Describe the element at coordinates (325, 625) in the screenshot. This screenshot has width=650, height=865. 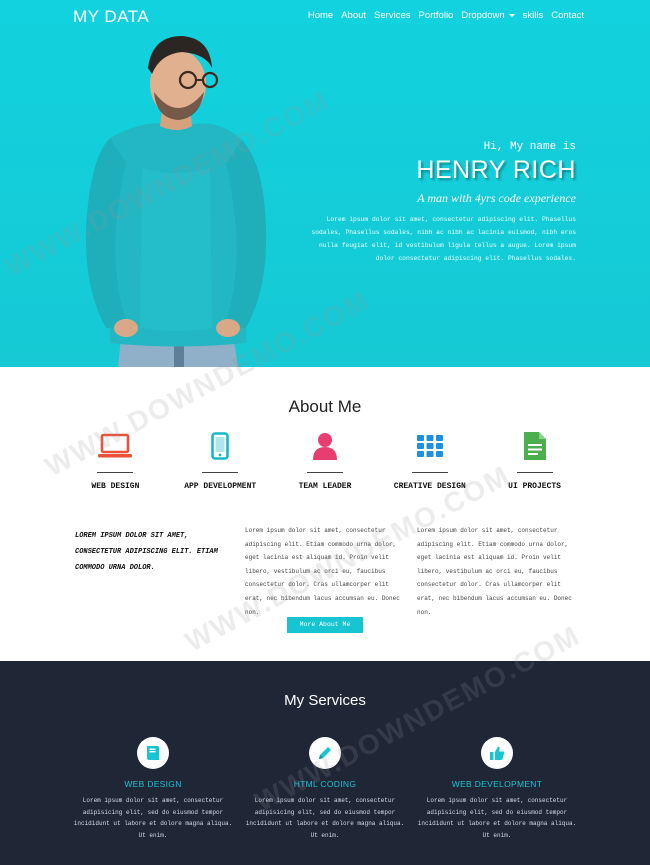
I see `more-about-button: More About Me` at that location.